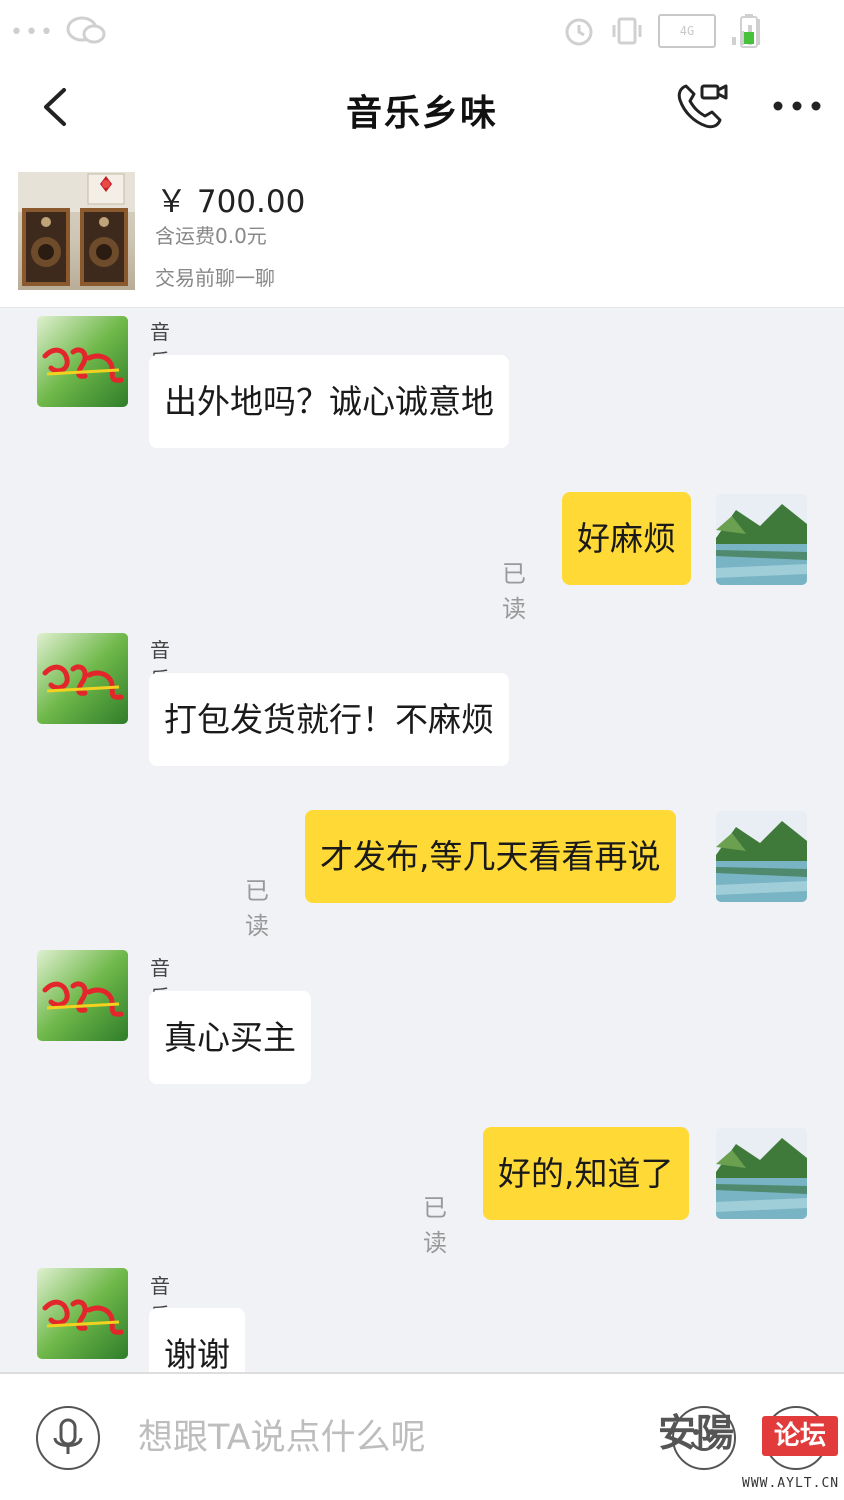 This screenshot has height=1500, width=844. What do you see at coordinates (586, 1173) in the screenshot?
I see `message-bubble: 好的,知道了` at bounding box center [586, 1173].